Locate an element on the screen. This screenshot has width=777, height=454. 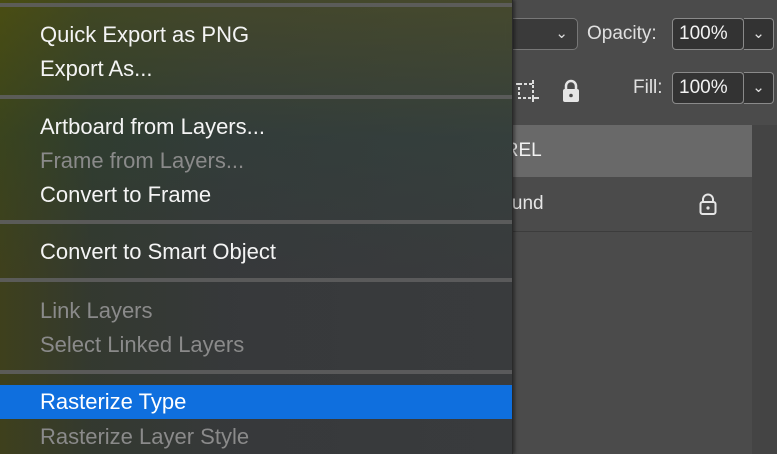
fill-input: 100% is located at coordinates (708, 88).